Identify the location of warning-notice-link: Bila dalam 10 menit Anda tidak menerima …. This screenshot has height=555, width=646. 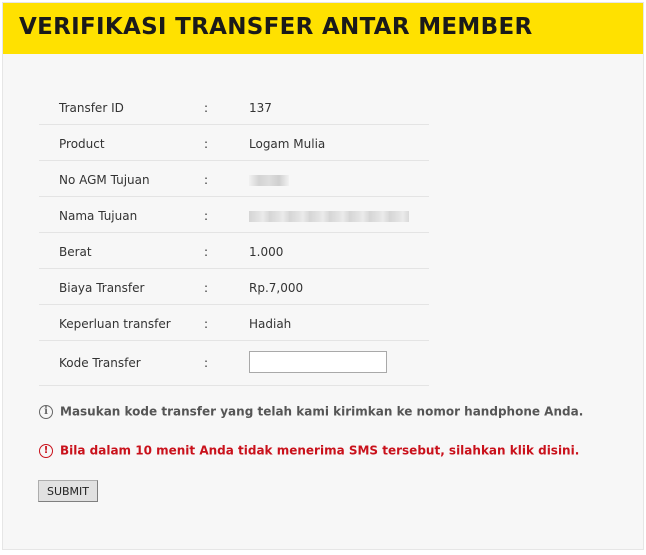
(319, 451).